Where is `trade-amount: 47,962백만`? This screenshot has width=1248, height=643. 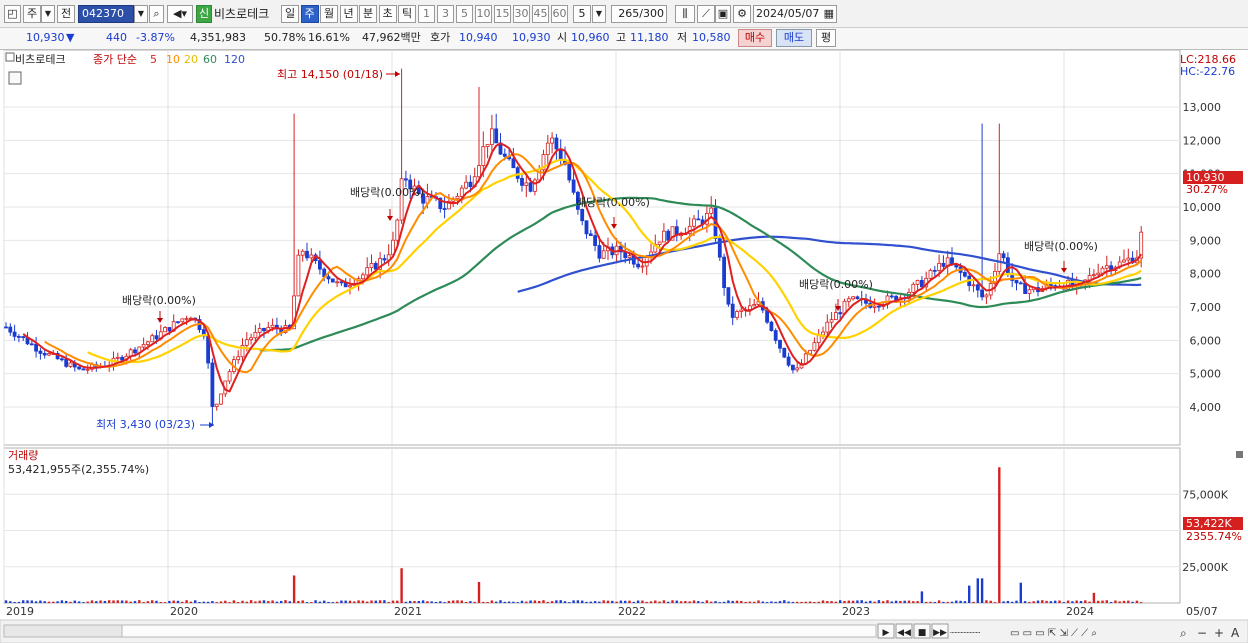 trade-amount: 47,962백만 is located at coordinates (391, 37).